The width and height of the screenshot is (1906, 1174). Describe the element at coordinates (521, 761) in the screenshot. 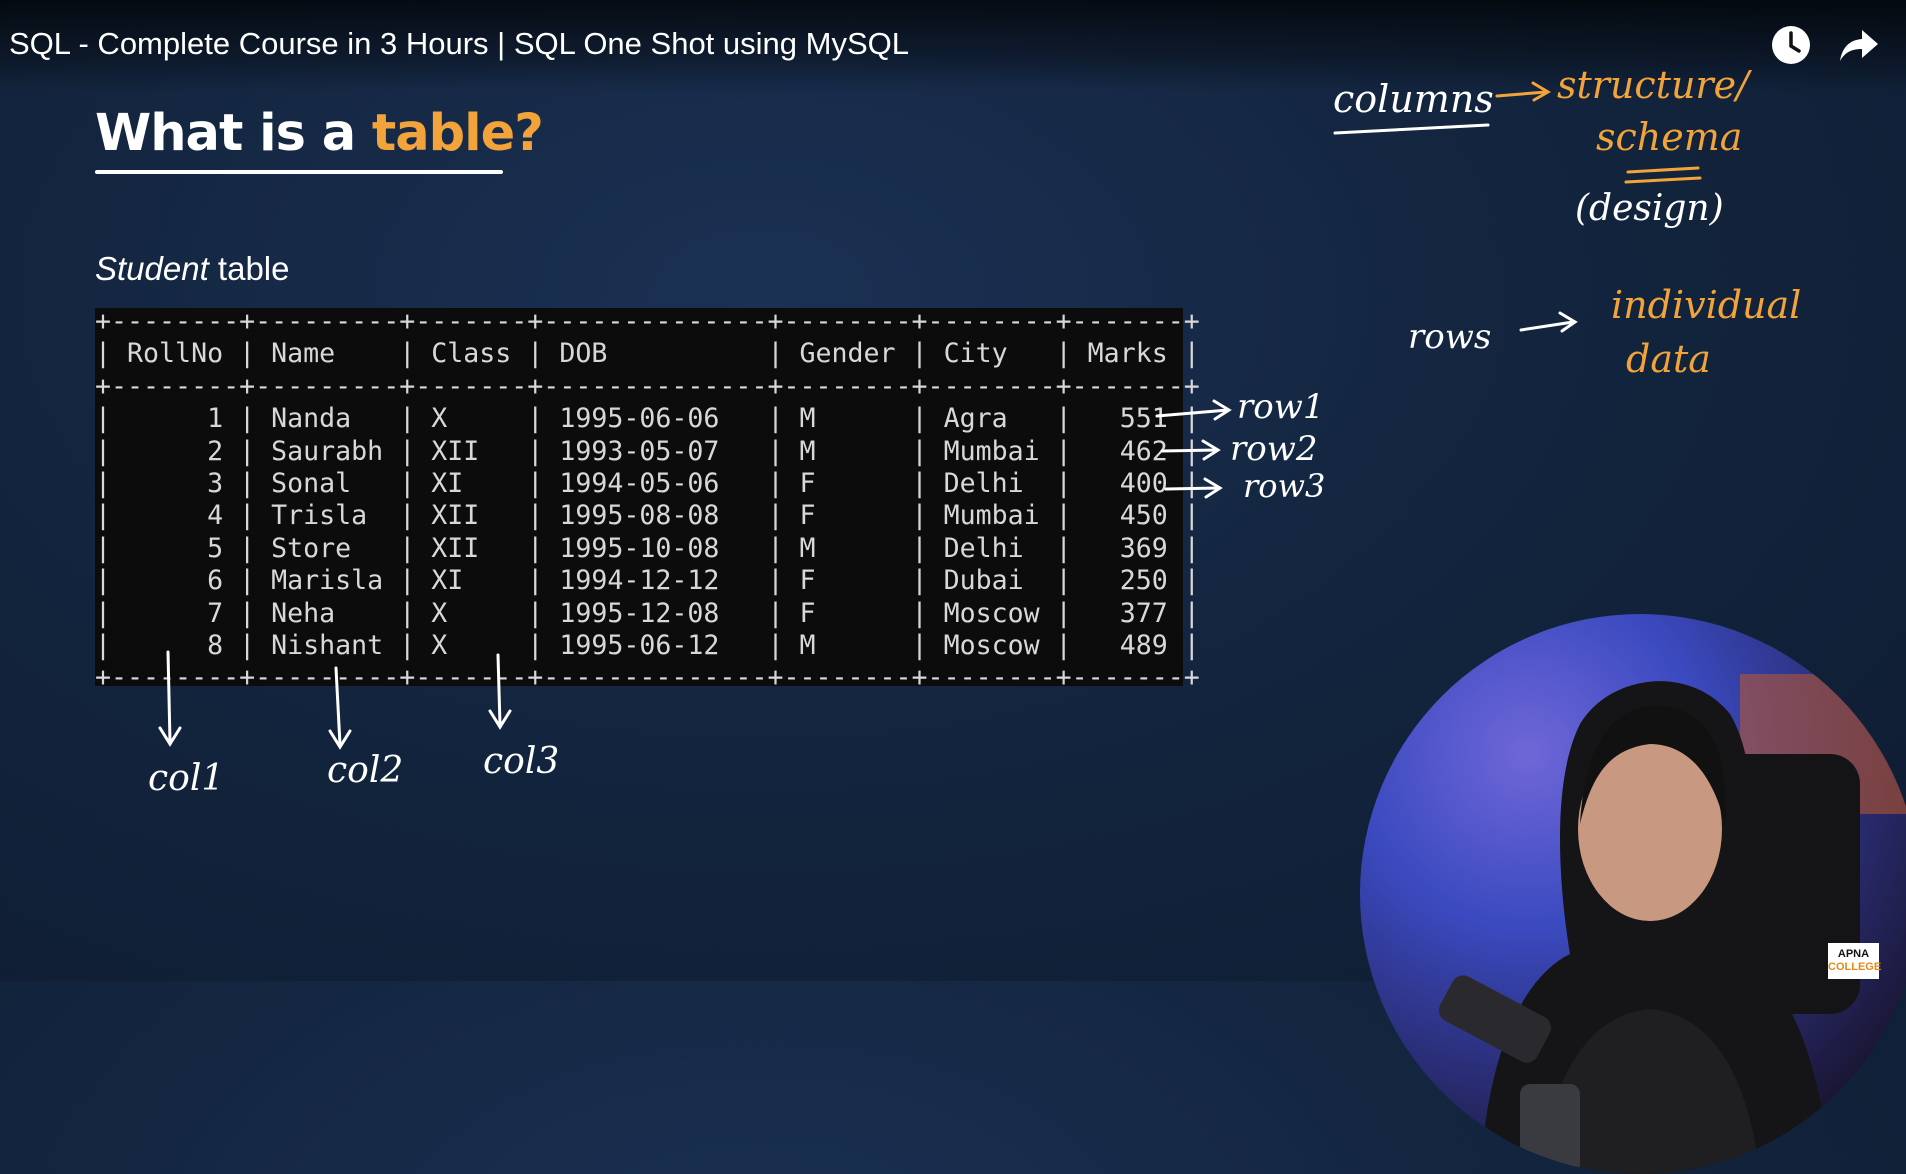

I see `col-label-3: col3` at that location.